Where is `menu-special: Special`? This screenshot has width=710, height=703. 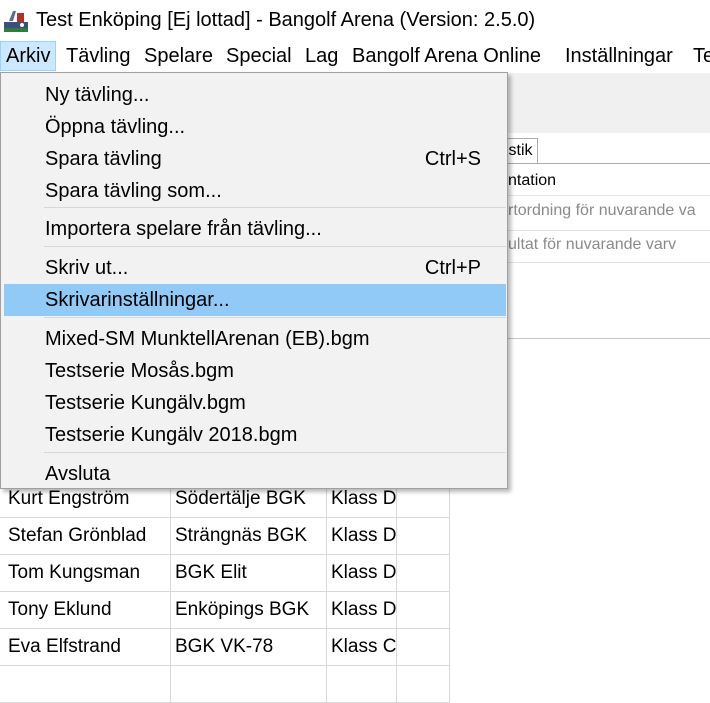
menu-special: Special is located at coordinates (259, 56).